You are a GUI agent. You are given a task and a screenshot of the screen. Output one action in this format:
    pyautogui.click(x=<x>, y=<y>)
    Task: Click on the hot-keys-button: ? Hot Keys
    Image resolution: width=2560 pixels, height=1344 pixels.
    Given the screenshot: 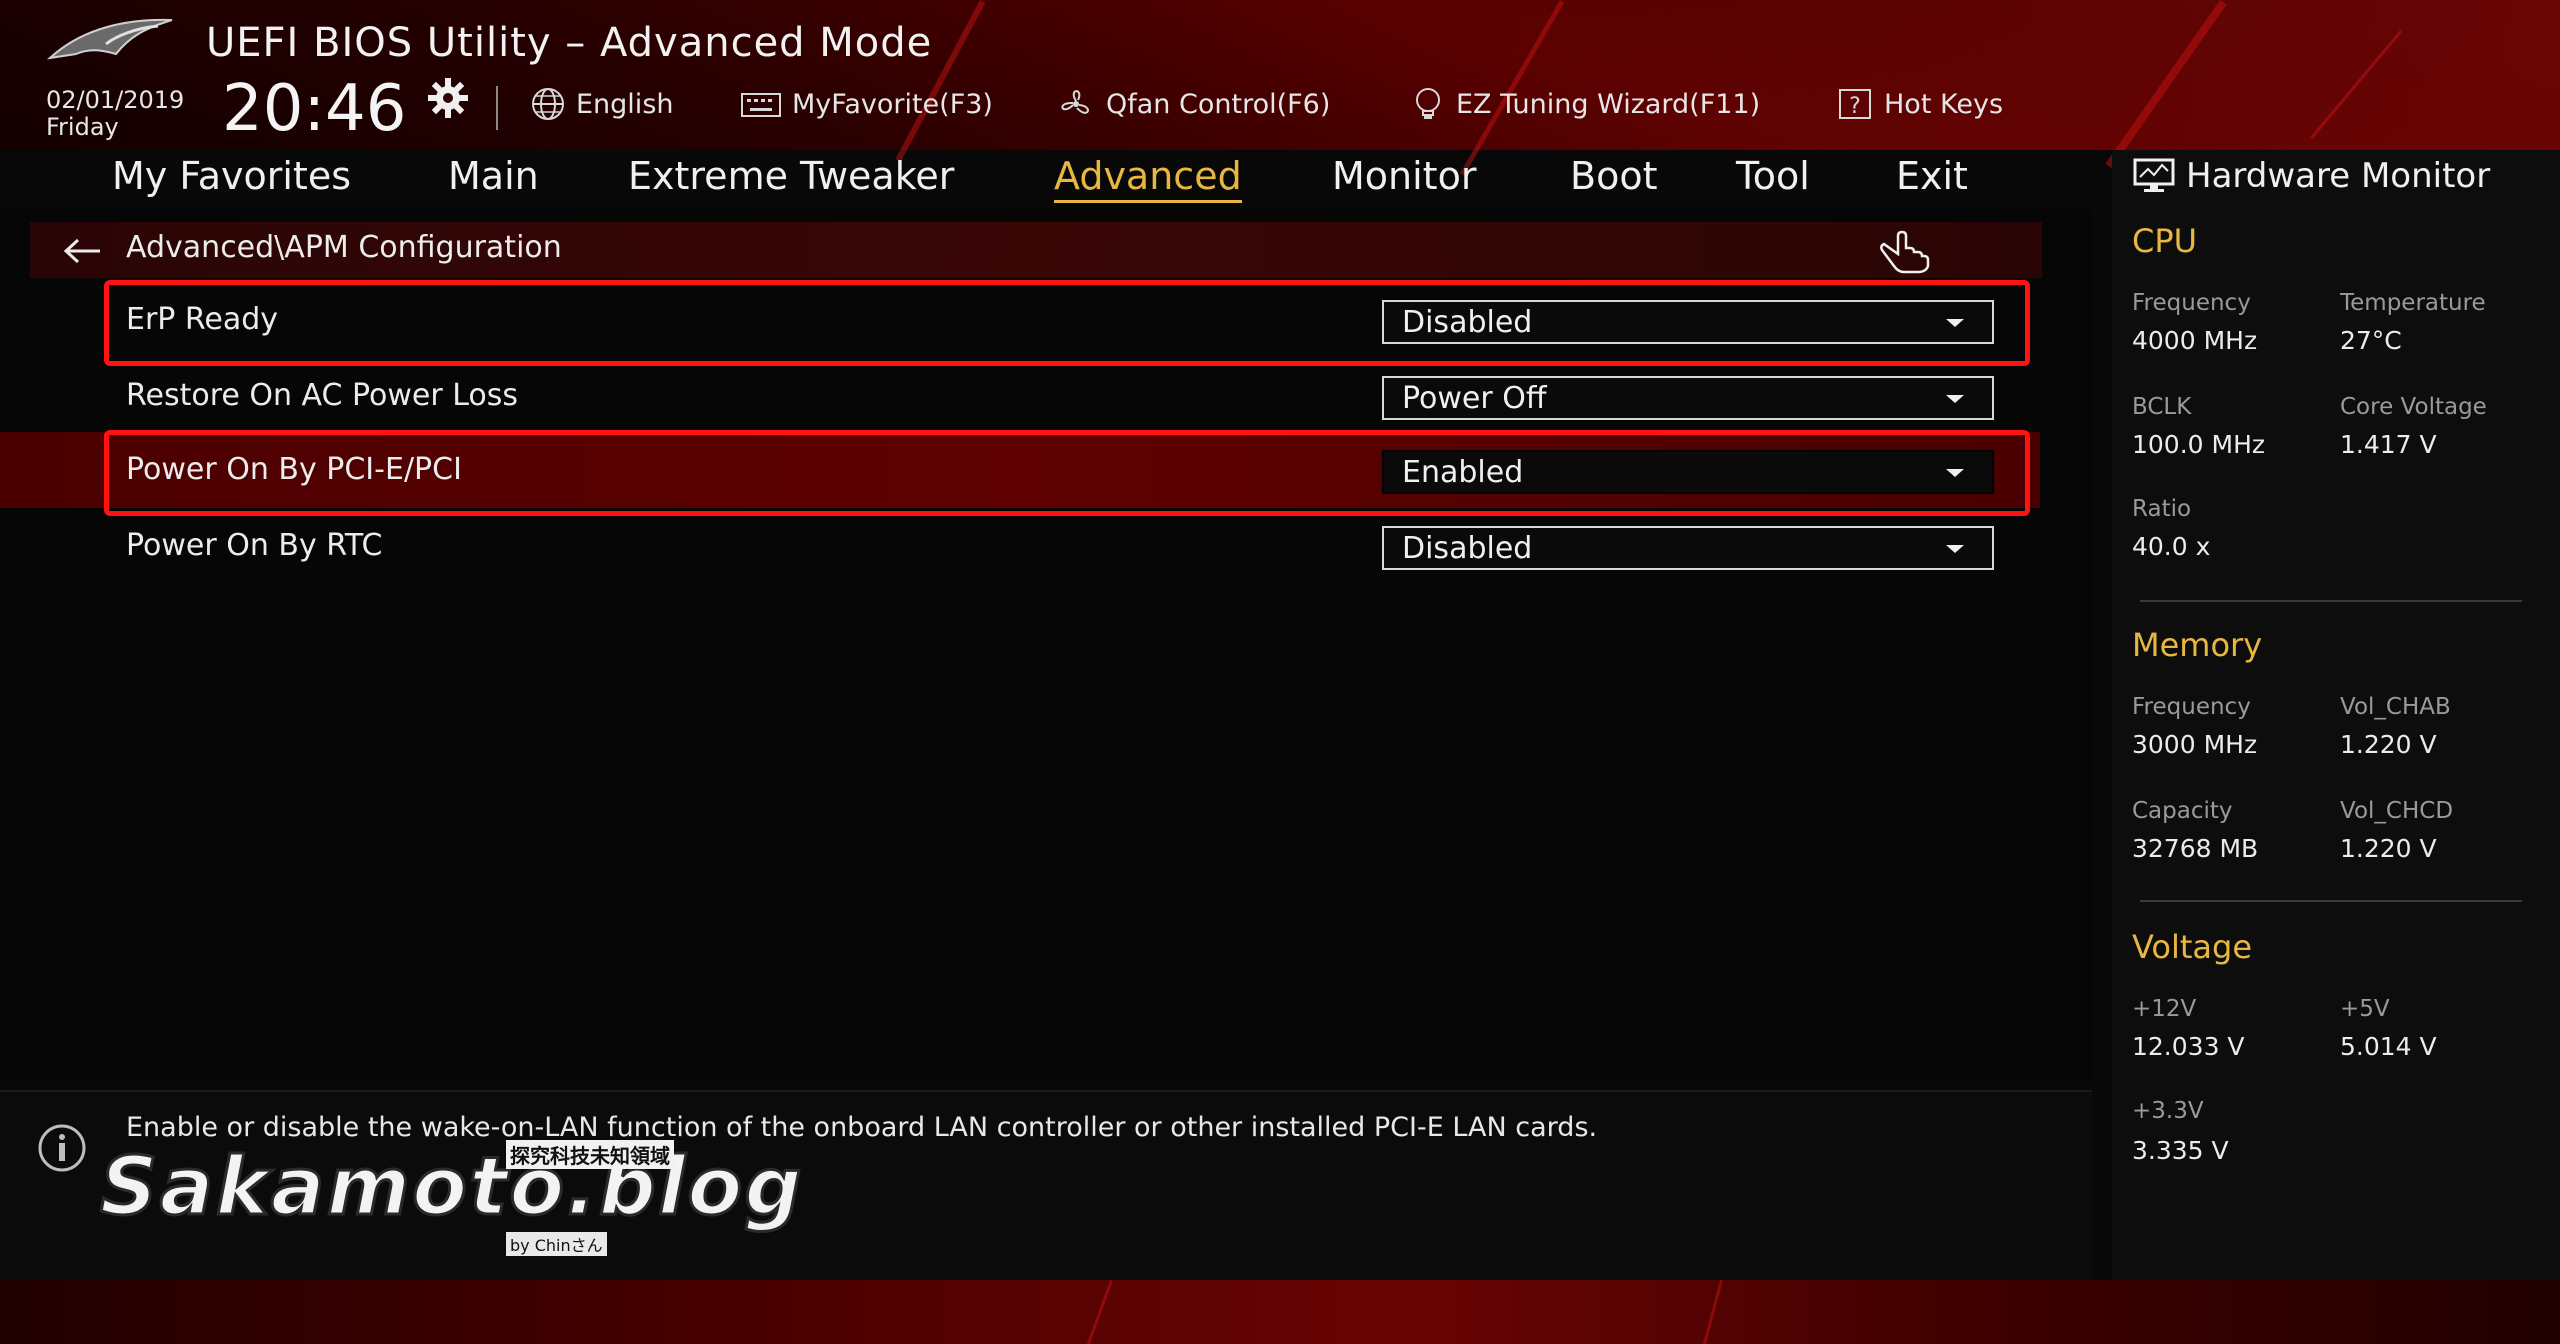 What is the action you would take?
    pyautogui.click(x=1919, y=104)
    